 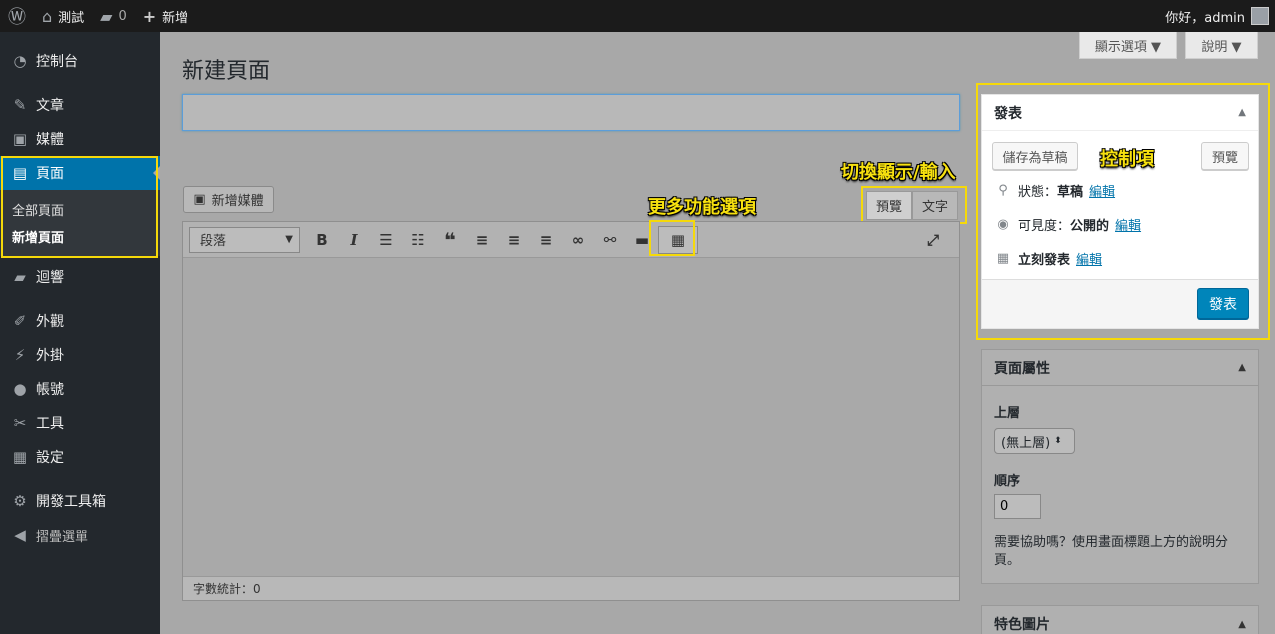 What do you see at coordinates (578, 240) in the screenshot?
I see `link-icon: ∞` at bounding box center [578, 240].